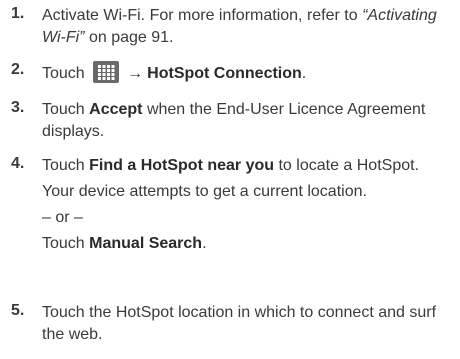  What do you see at coordinates (129, 37) in the screenshot?
I see `step-text: on page 91.` at bounding box center [129, 37].